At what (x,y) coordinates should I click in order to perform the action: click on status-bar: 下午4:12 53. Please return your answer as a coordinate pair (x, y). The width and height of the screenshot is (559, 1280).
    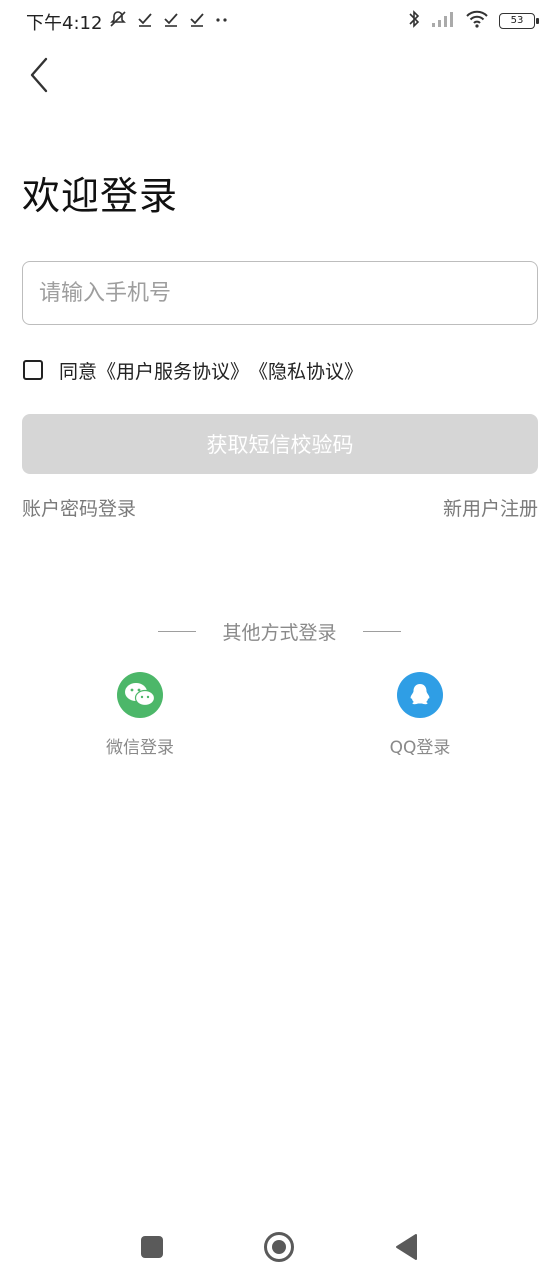
    Looking at the image, I should click on (279, 21).